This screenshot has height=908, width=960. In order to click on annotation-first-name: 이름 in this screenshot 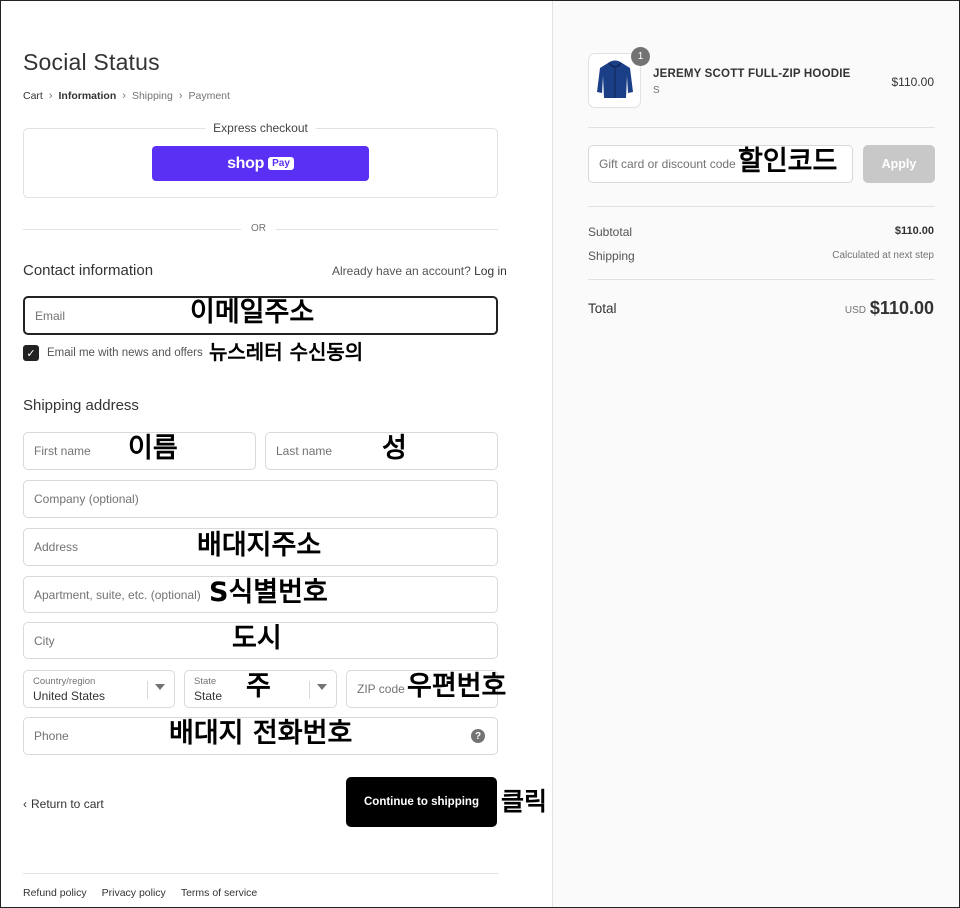, I will do `click(153, 448)`.